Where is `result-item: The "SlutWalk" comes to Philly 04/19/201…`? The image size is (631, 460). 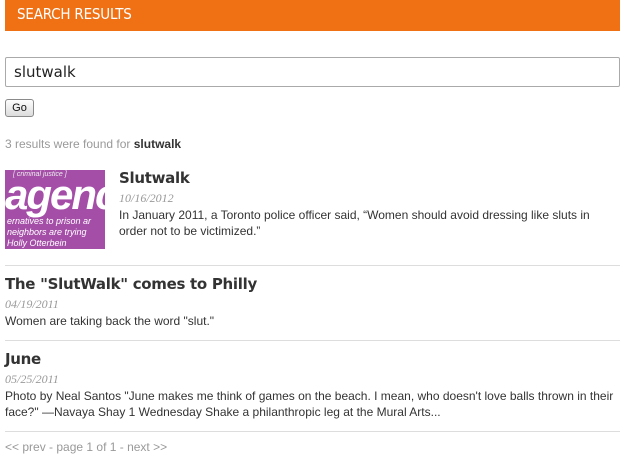
result-item: The "SlutWalk" comes to Philly 04/19/201… is located at coordinates (312, 302).